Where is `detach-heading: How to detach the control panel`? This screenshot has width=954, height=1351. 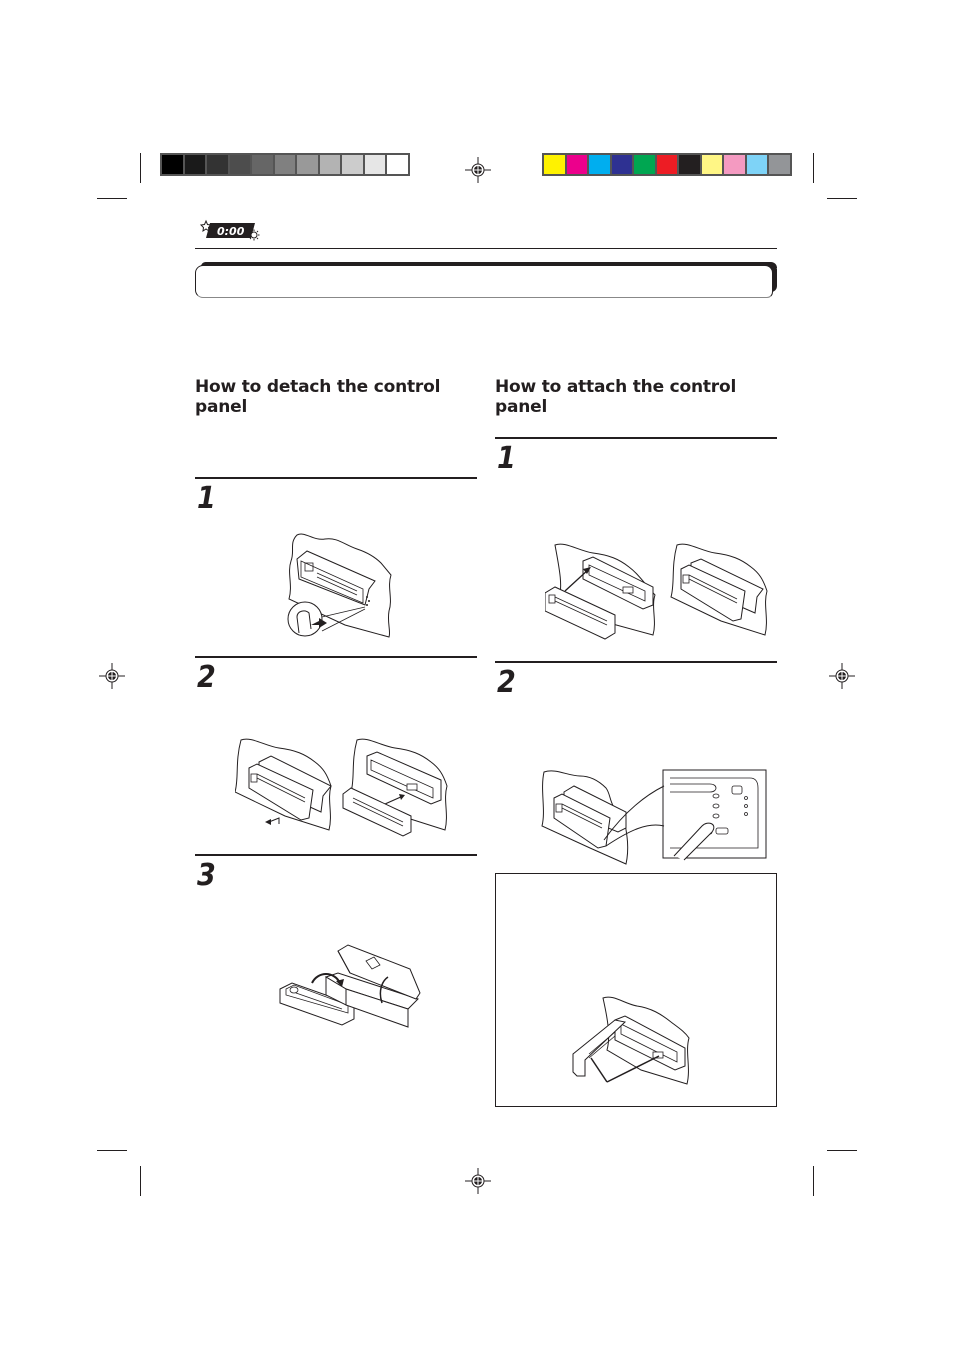
detach-heading: How to detach the control panel is located at coordinates (318, 397).